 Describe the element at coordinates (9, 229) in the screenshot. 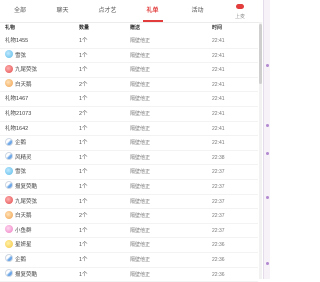

I see `fish-gift-icon` at that location.